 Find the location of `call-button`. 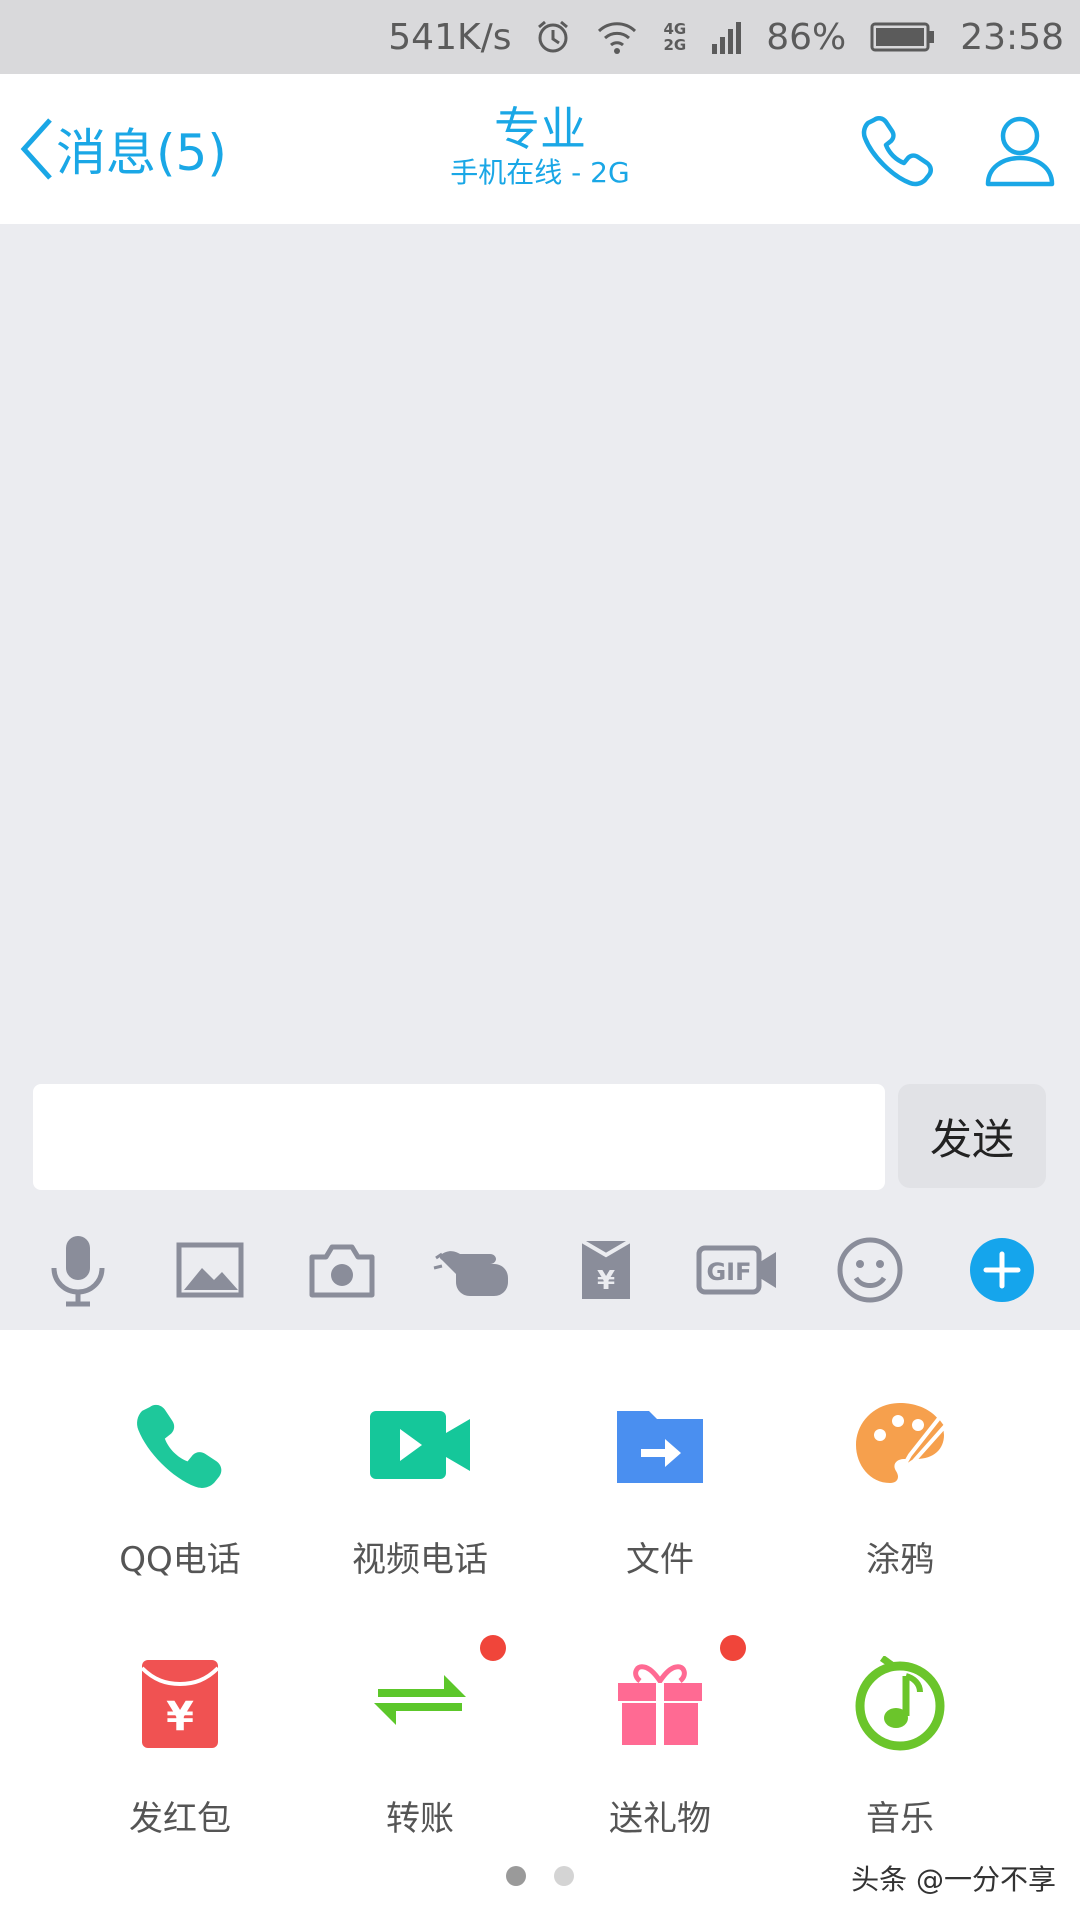

call-button is located at coordinates (898, 152).